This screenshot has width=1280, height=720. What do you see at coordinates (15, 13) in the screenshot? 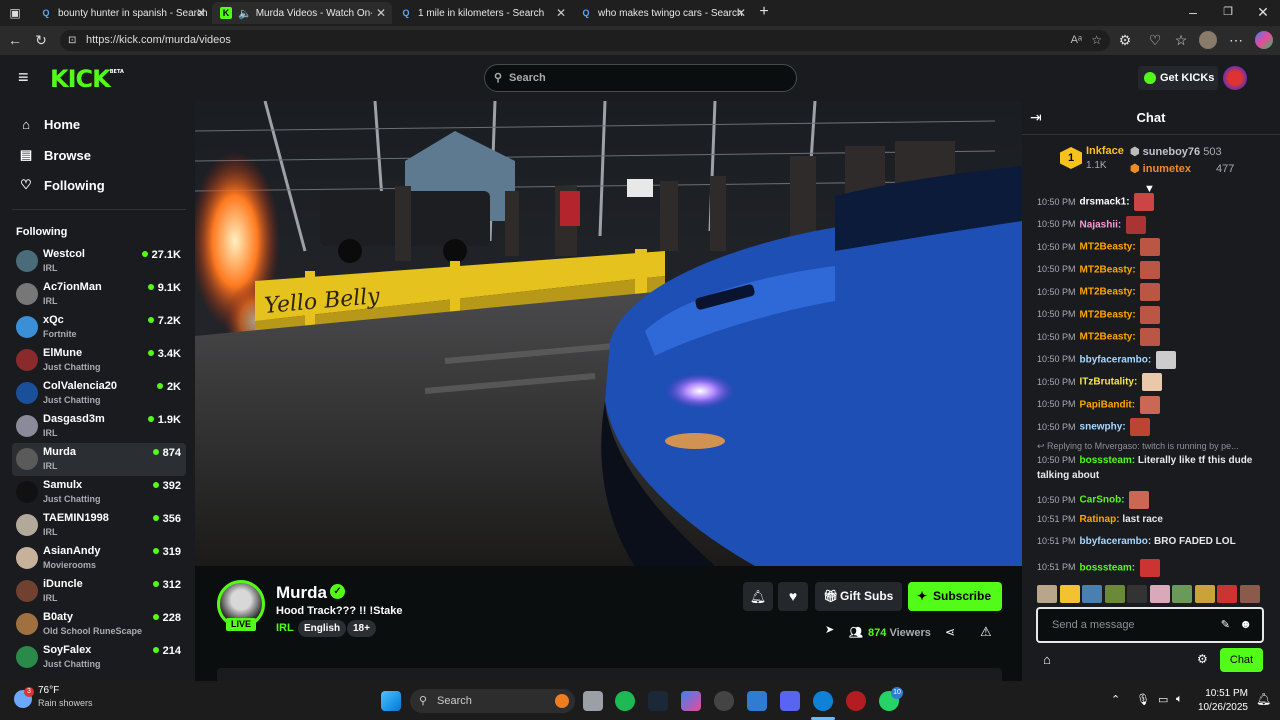
I see `tab-actions-icon: ▣` at bounding box center [15, 13].